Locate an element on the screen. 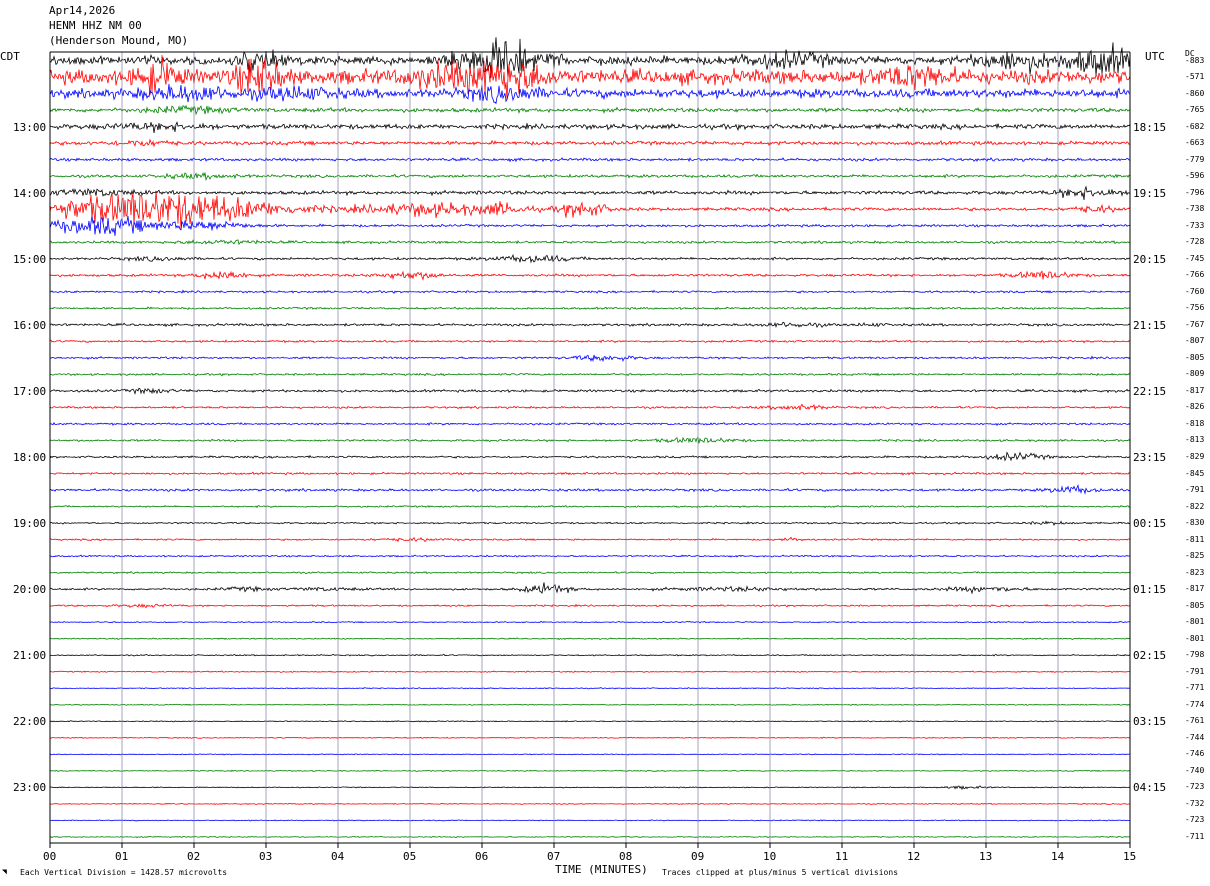 Image resolution: width=1210 pixels, height=886 pixels. x-tick-label: 08 is located at coordinates (626, 856).